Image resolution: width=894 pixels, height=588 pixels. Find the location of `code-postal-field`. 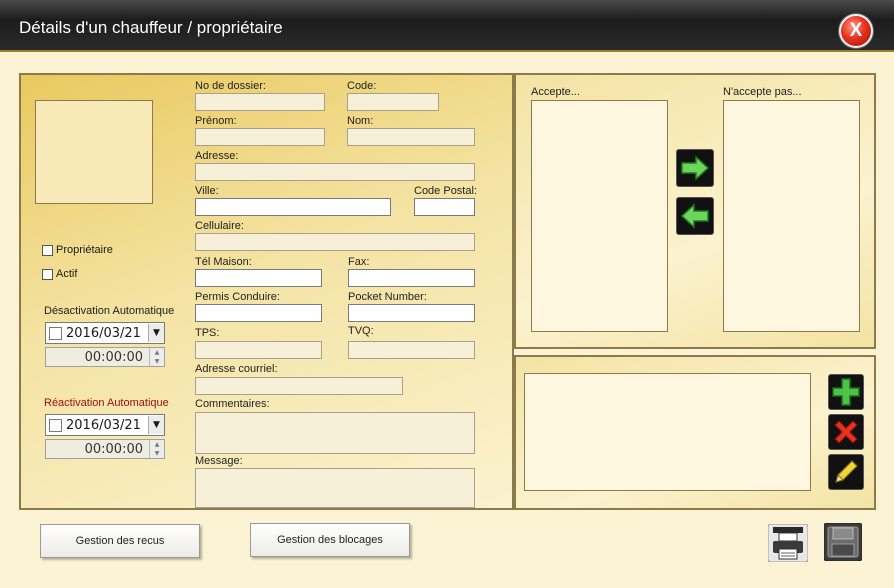

code-postal-field is located at coordinates (444, 207).